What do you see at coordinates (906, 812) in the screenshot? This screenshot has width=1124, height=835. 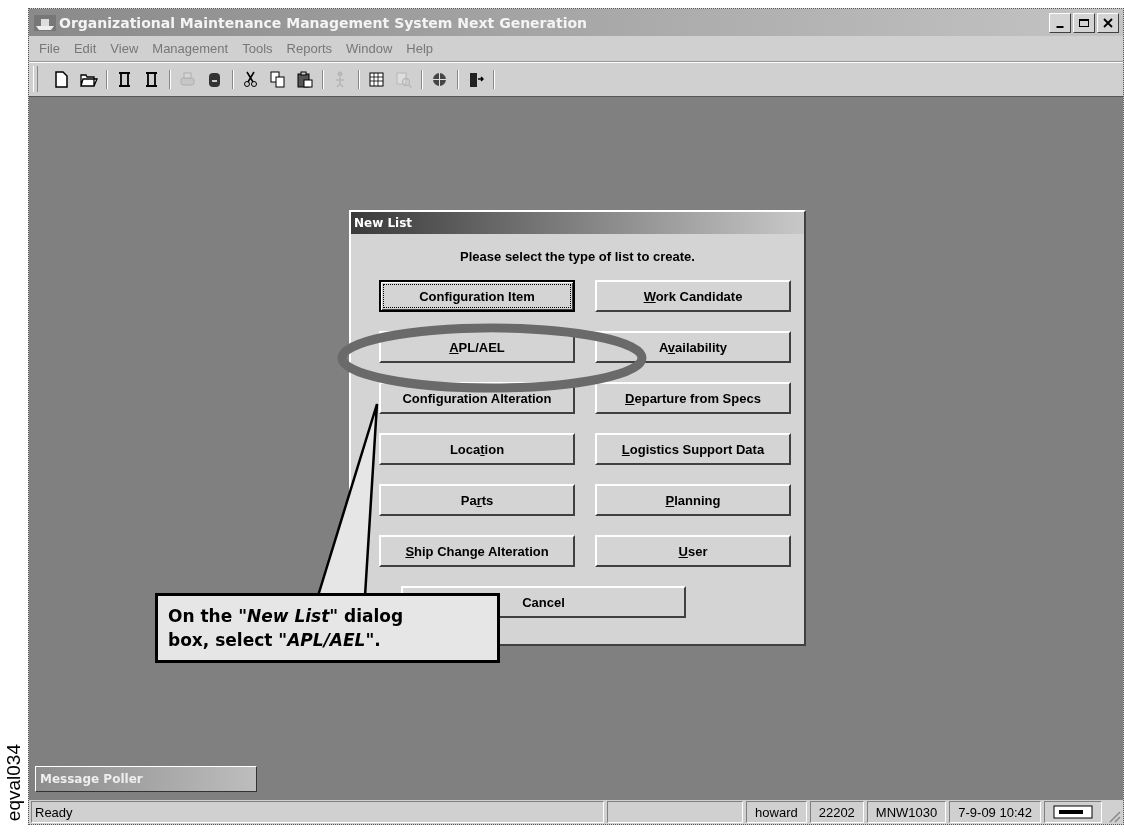 I see `status-pane: MNW1030` at bounding box center [906, 812].